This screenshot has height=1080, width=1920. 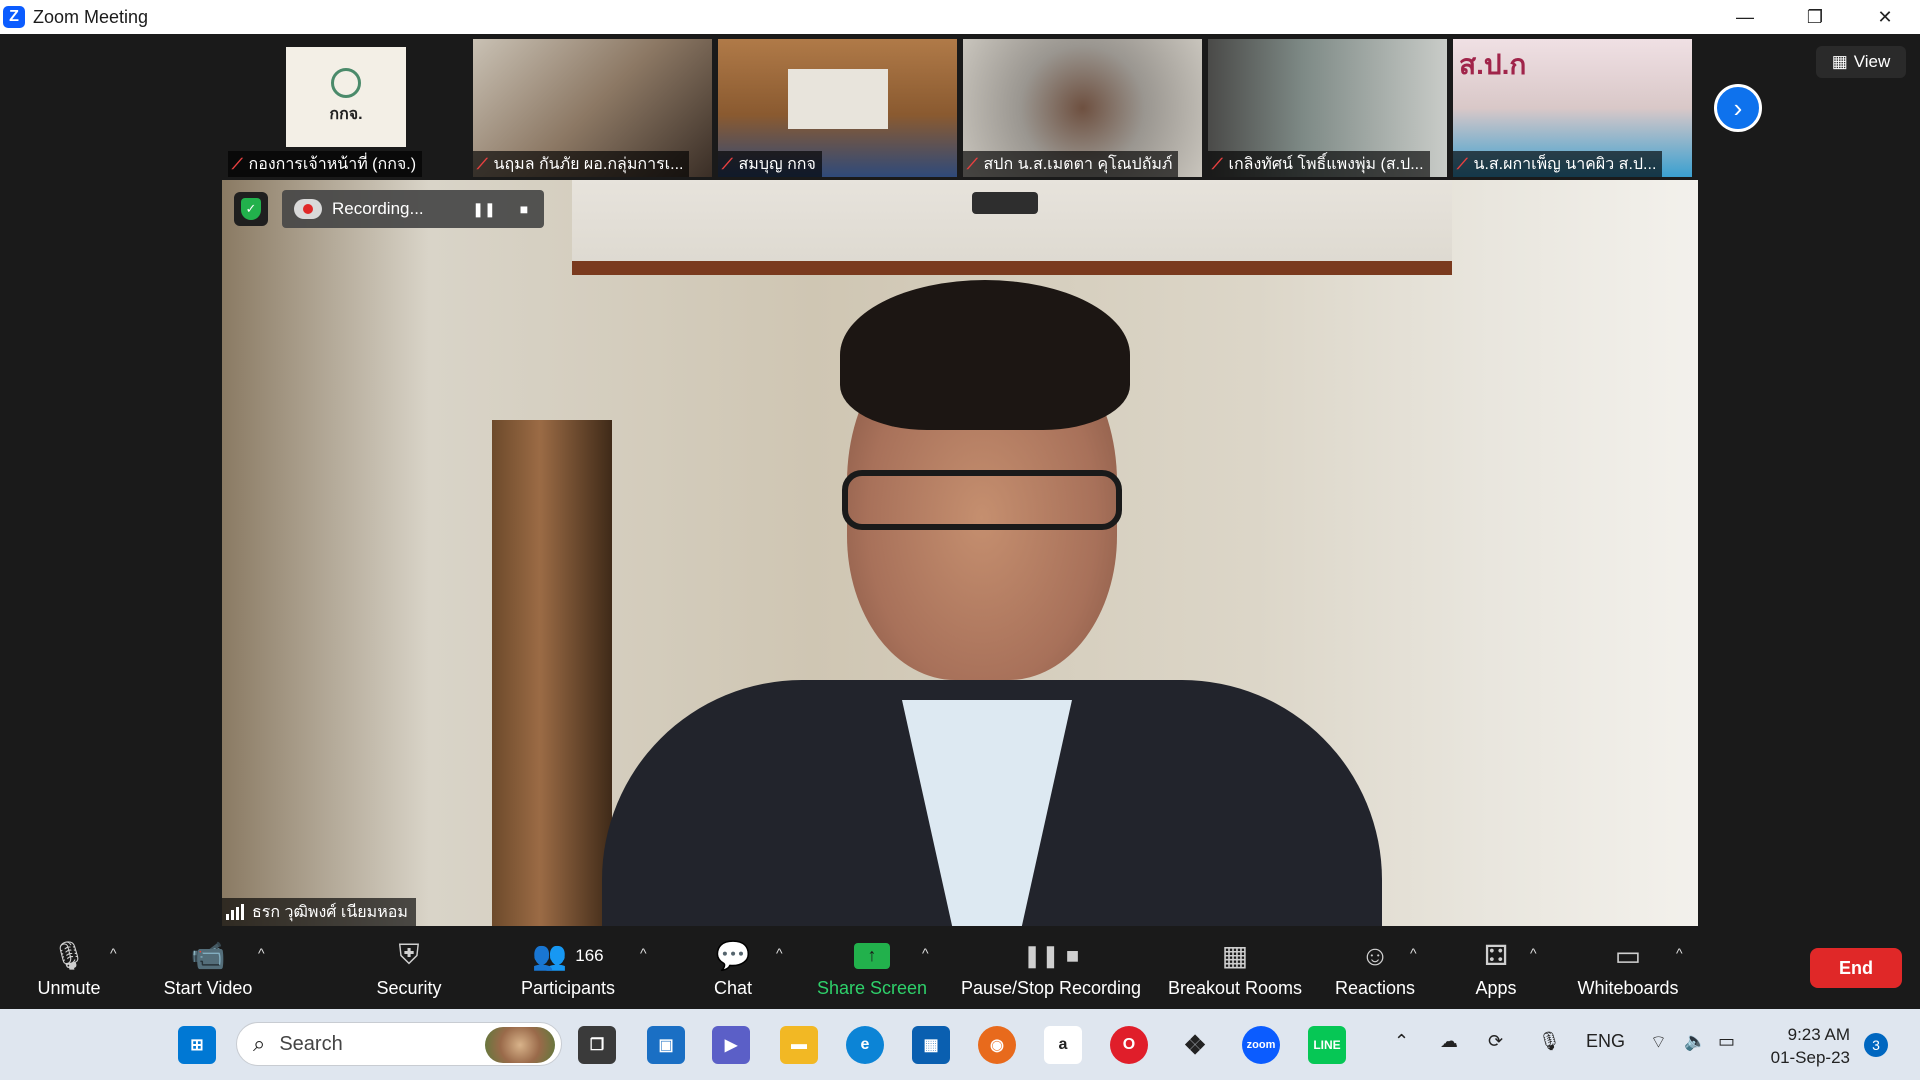 What do you see at coordinates (91, 16) in the screenshot?
I see `window-title: Zoom Meeting` at bounding box center [91, 16].